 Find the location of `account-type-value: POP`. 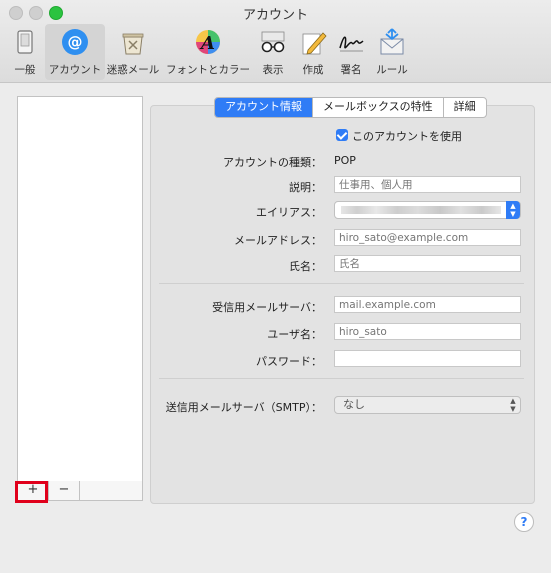

account-type-value: POP is located at coordinates (345, 160).